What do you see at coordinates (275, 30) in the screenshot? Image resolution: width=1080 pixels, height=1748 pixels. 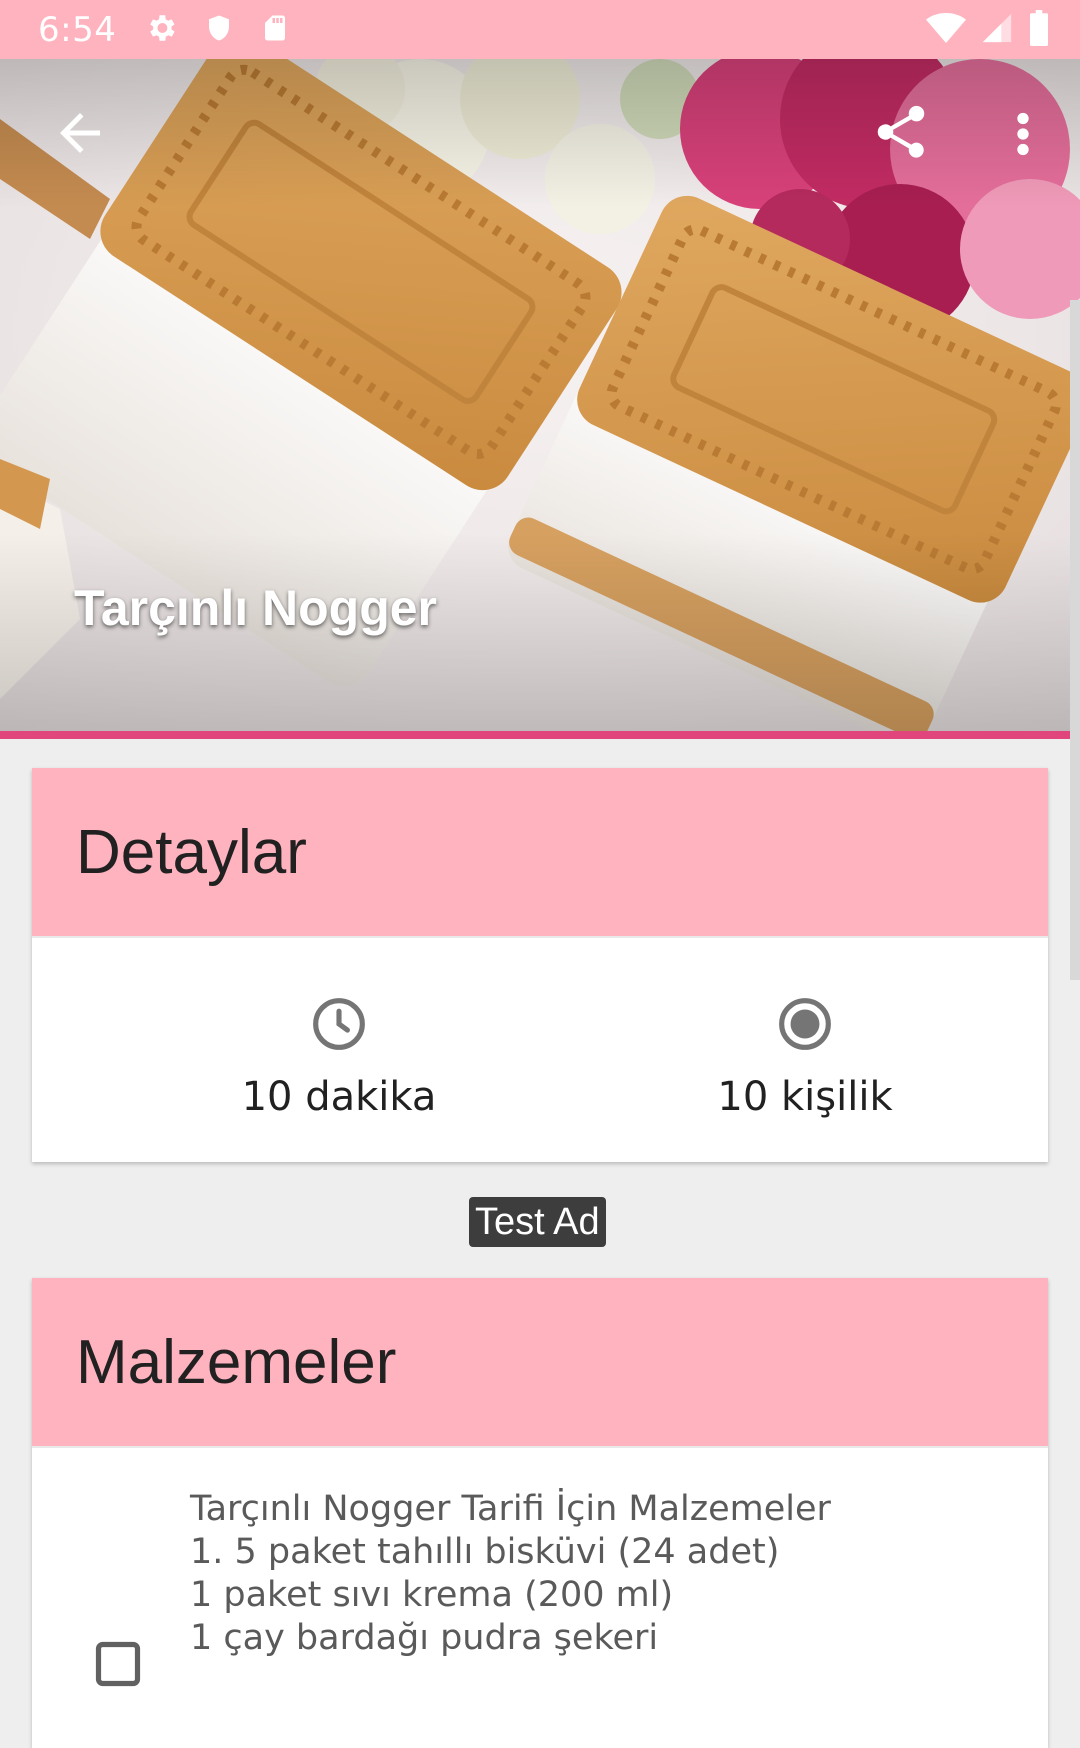 I see `sd-card-icon` at bounding box center [275, 30].